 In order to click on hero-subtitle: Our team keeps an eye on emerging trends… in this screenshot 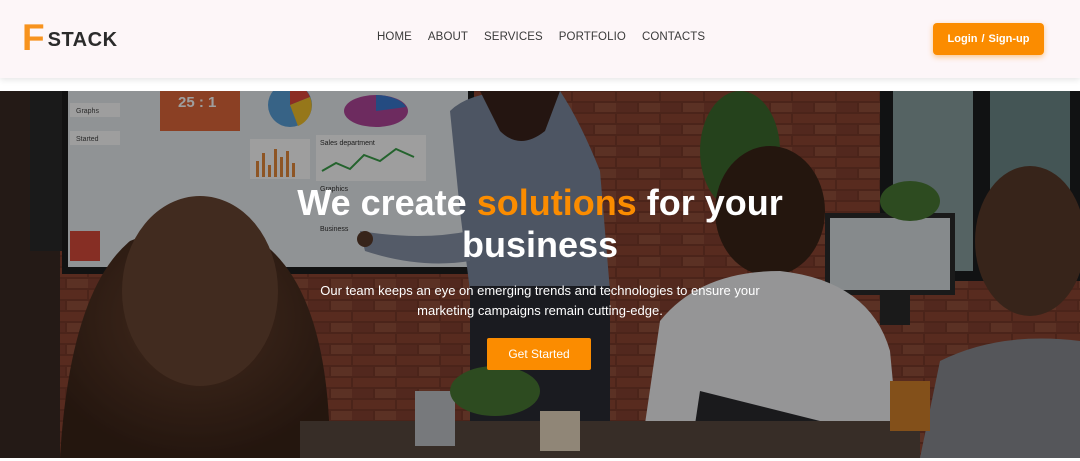, I will do `click(540, 301)`.